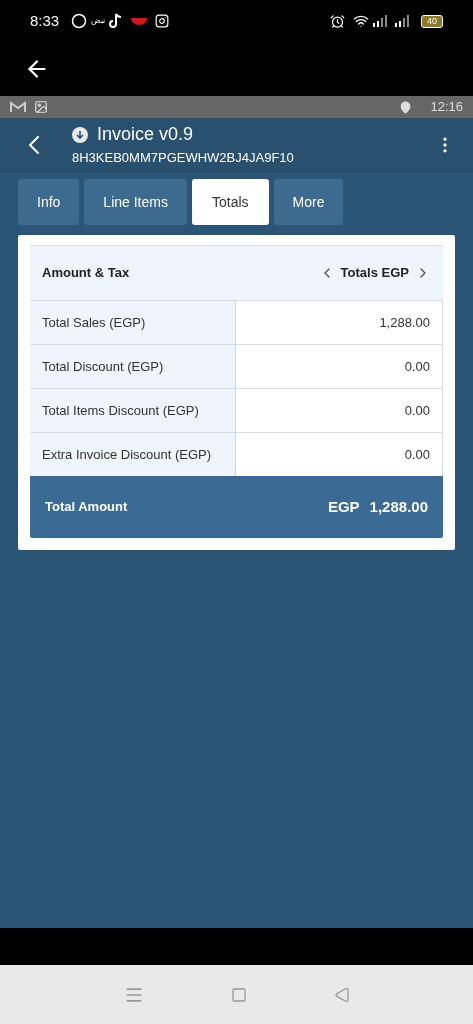  I want to click on wifi-icon, so click(361, 21).